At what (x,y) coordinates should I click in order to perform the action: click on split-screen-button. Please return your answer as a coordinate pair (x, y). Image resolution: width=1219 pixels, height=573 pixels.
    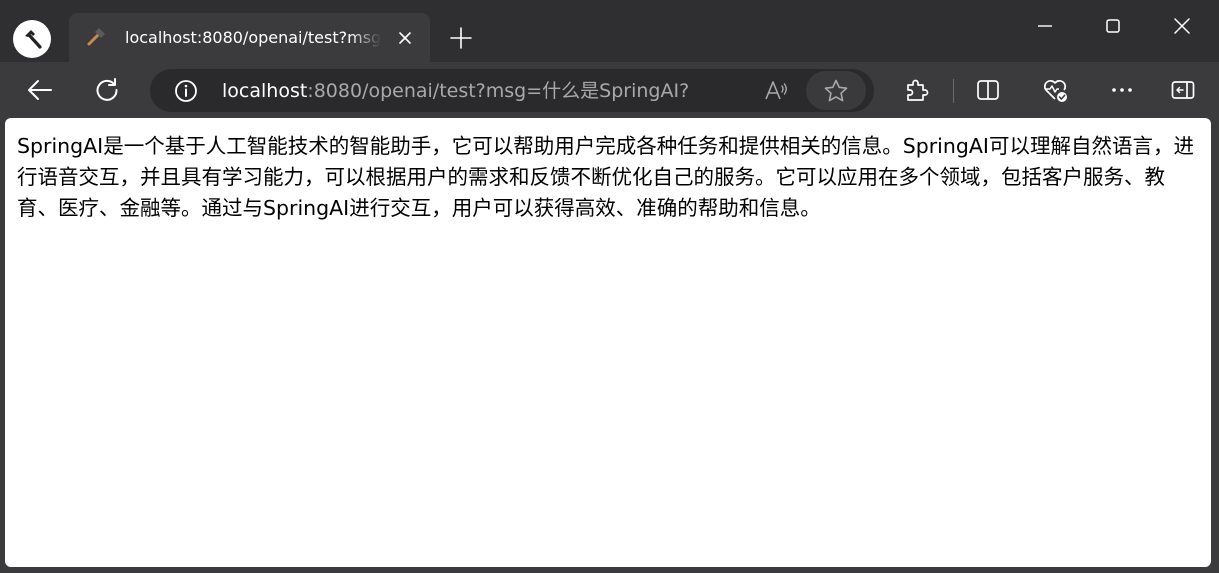
    Looking at the image, I should click on (988, 90).